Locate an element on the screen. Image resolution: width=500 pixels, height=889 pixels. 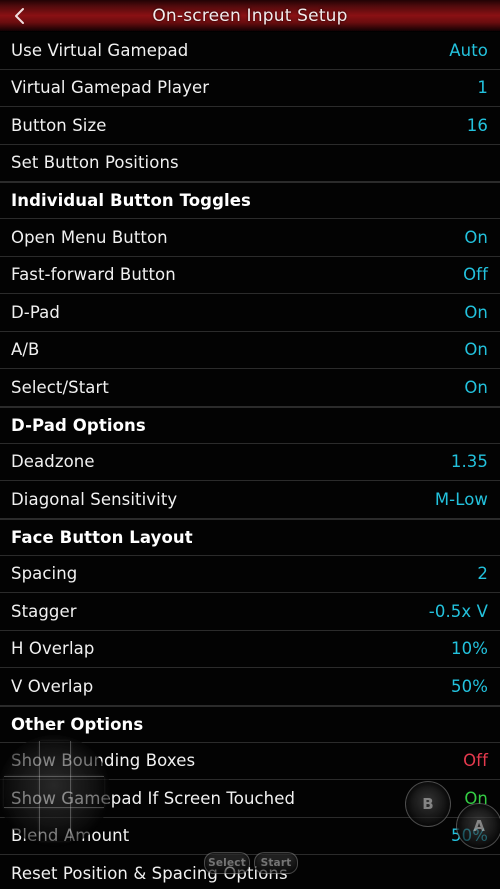
gamepad-button-b: B is located at coordinates (428, 804).